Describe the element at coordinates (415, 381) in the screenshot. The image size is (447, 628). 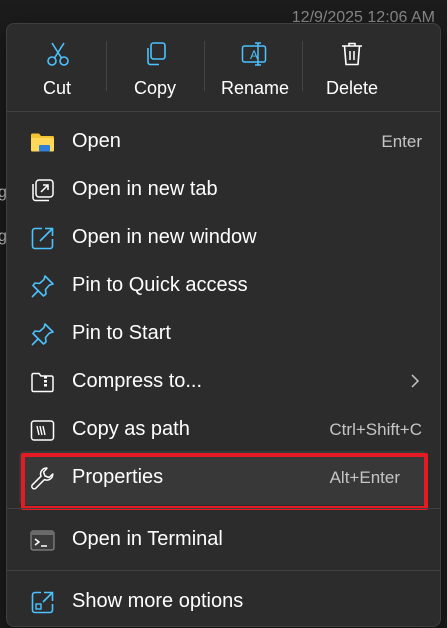
I see `chevron-right-icon` at that location.